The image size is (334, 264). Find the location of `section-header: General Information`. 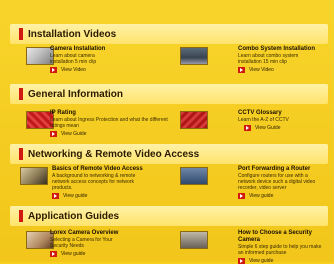

section-header: General Information is located at coordinates (169, 94).